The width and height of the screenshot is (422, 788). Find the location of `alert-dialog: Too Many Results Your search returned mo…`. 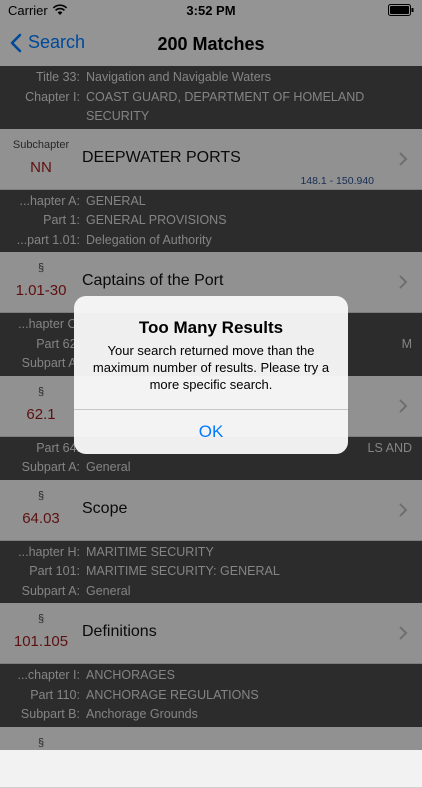

alert-dialog: Too Many Results Your search returned mo… is located at coordinates (211, 375).